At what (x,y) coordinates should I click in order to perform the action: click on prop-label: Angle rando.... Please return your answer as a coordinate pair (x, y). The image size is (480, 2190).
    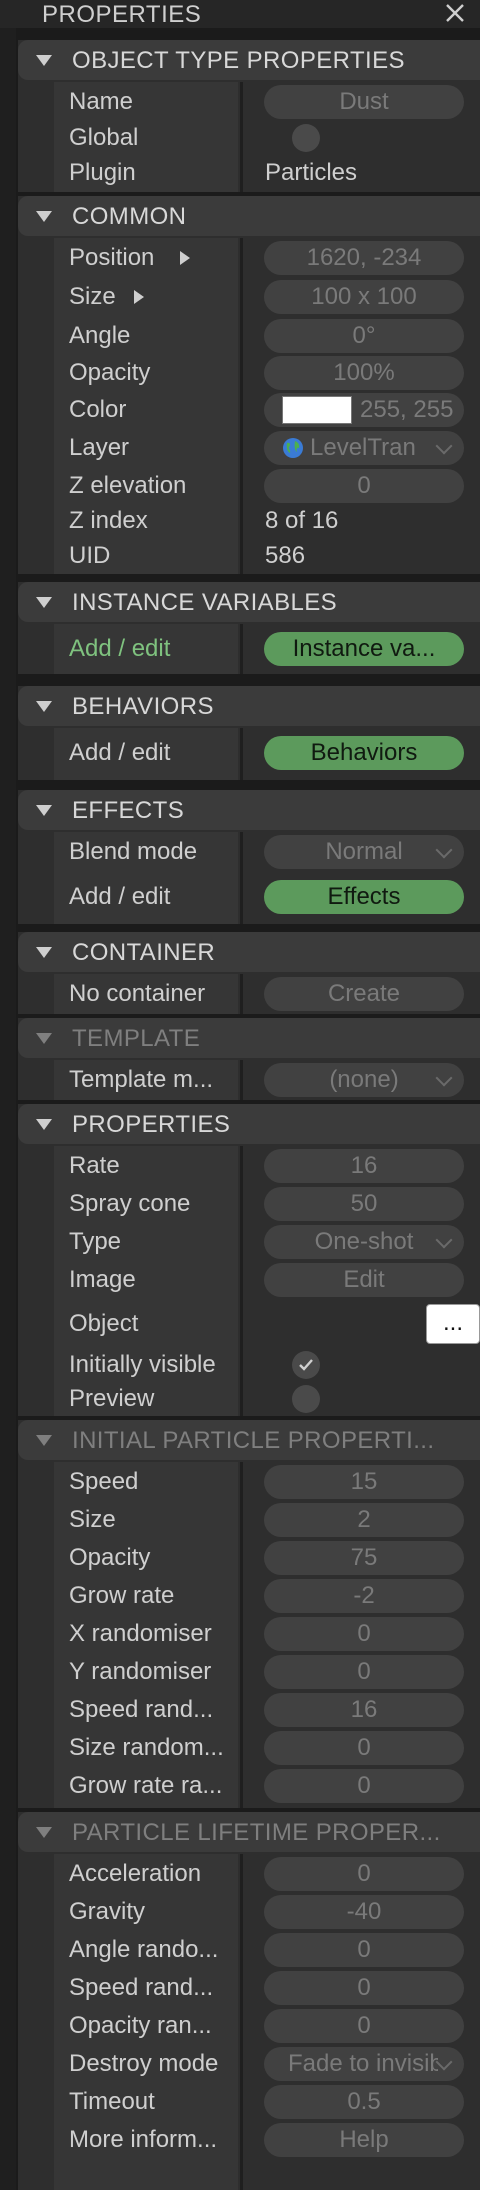
    Looking at the image, I should click on (144, 1949).